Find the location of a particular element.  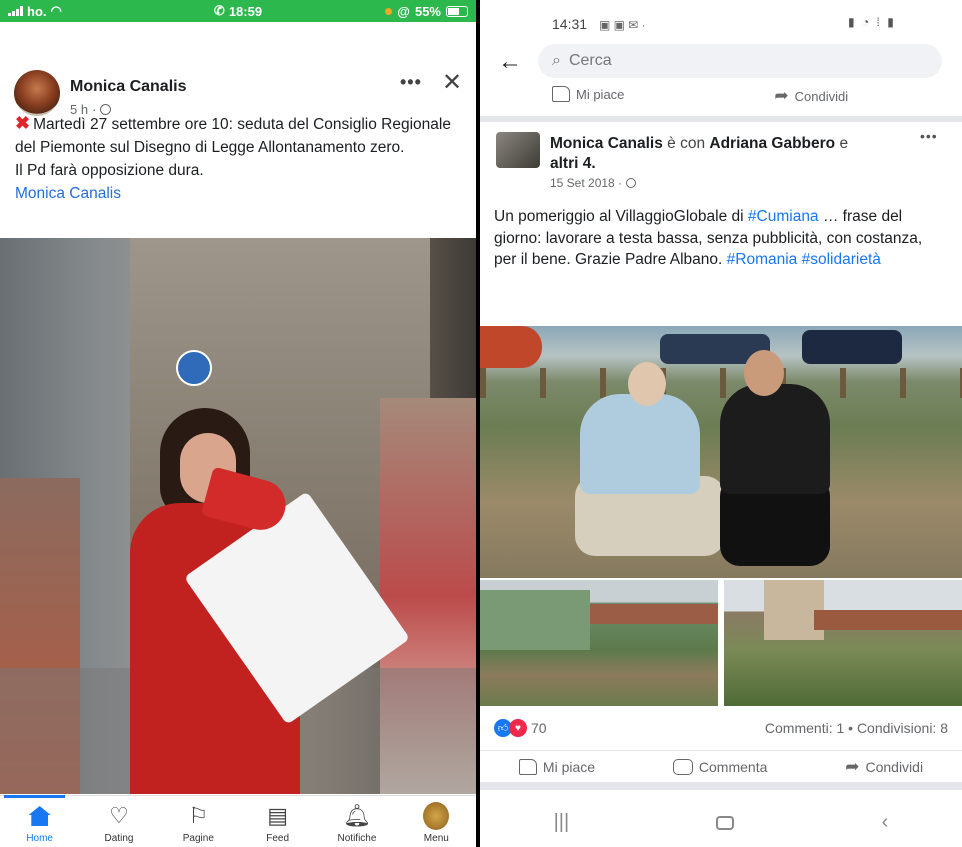

tab-dating: ♡ Dating is located at coordinates (118, 821).